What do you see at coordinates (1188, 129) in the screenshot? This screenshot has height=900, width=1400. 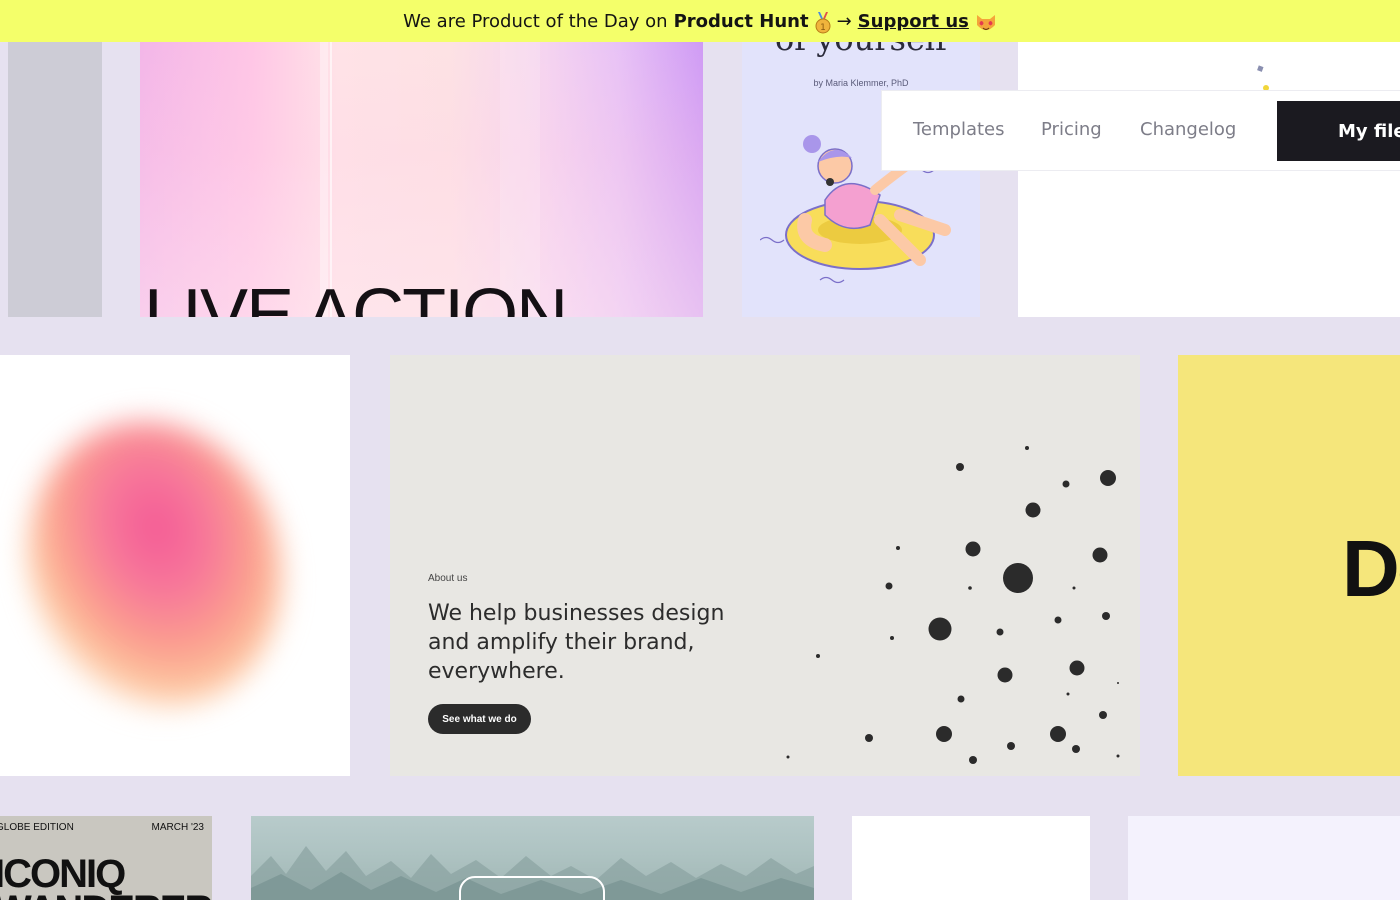 I see `nav-changelog: Changelog` at bounding box center [1188, 129].